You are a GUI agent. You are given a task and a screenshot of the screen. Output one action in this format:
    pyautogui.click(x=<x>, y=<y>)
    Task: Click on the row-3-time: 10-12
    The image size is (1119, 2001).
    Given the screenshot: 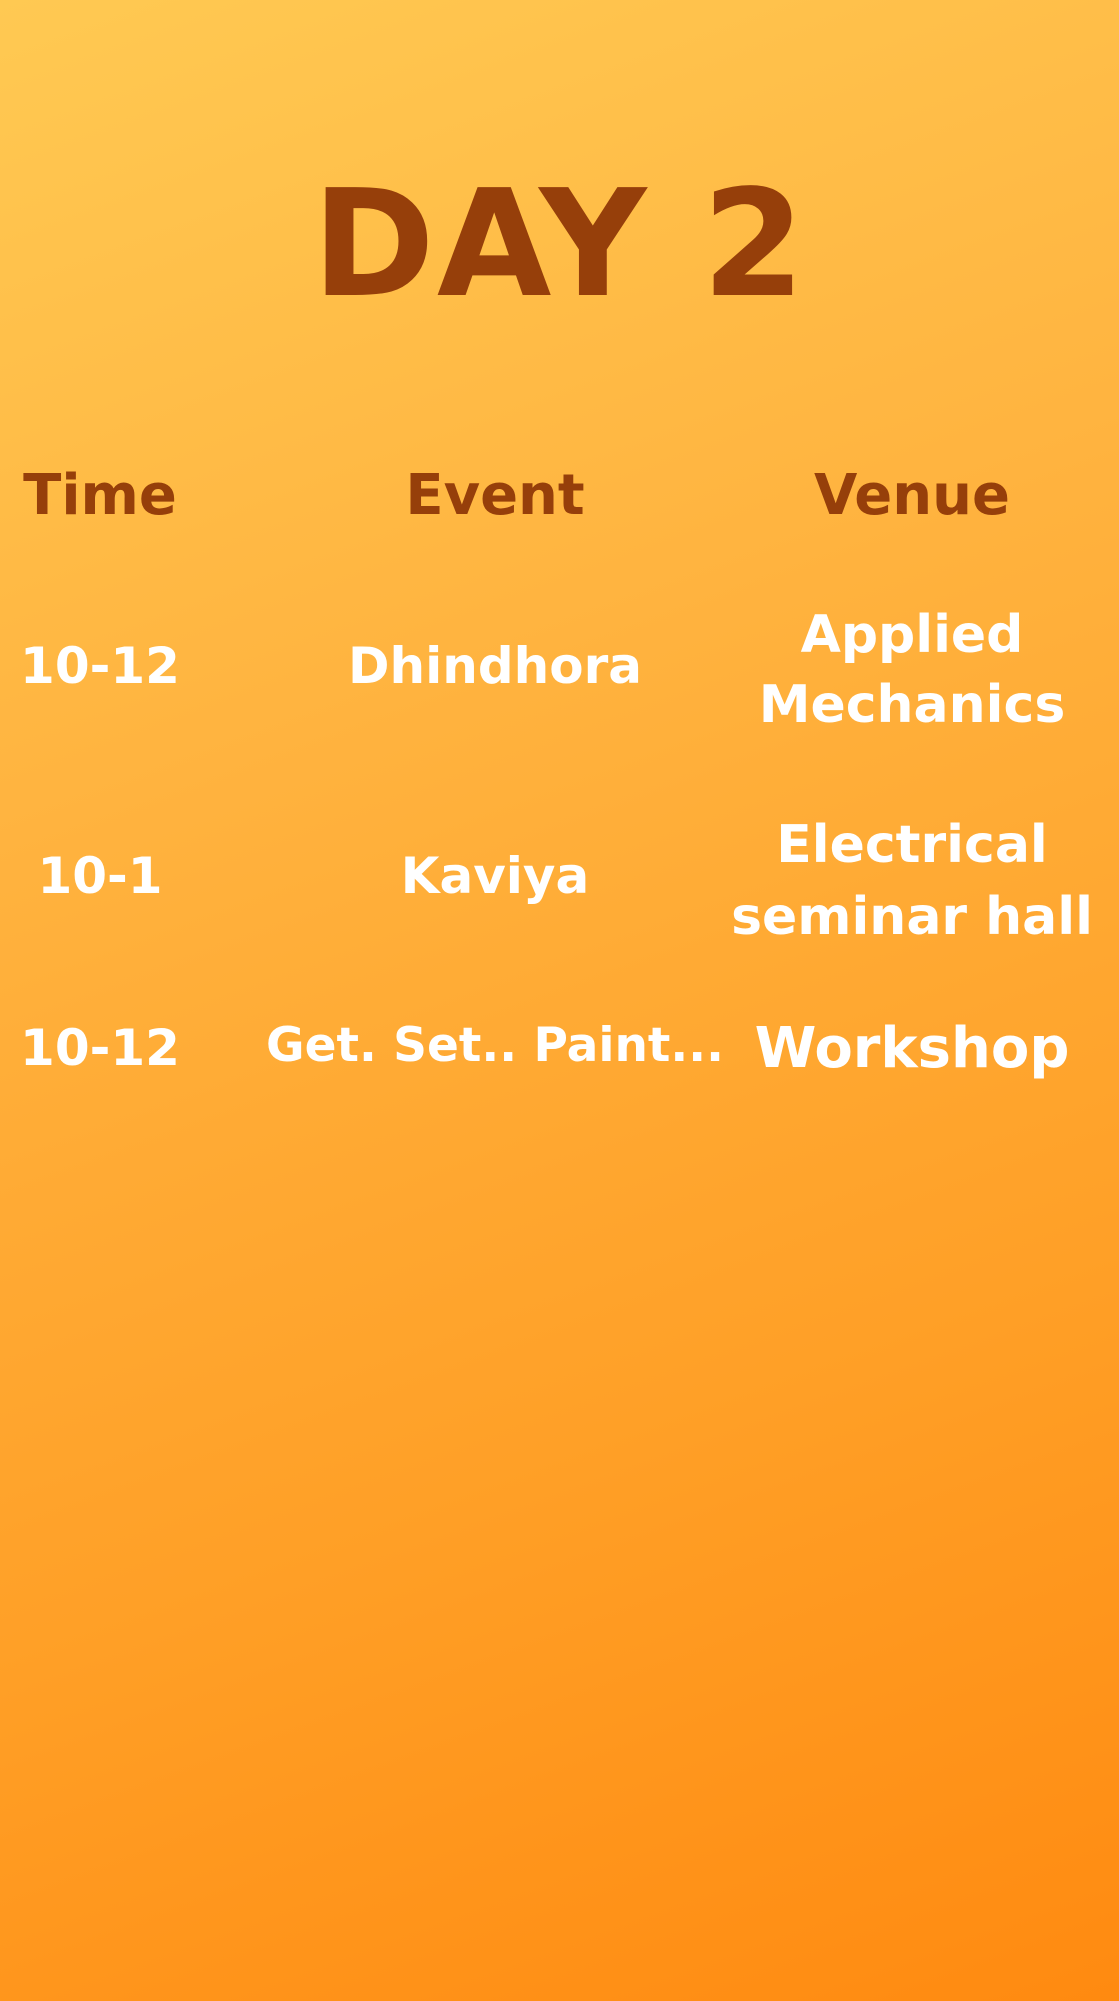 What is the action you would take?
    pyautogui.click(x=100, y=1048)
    